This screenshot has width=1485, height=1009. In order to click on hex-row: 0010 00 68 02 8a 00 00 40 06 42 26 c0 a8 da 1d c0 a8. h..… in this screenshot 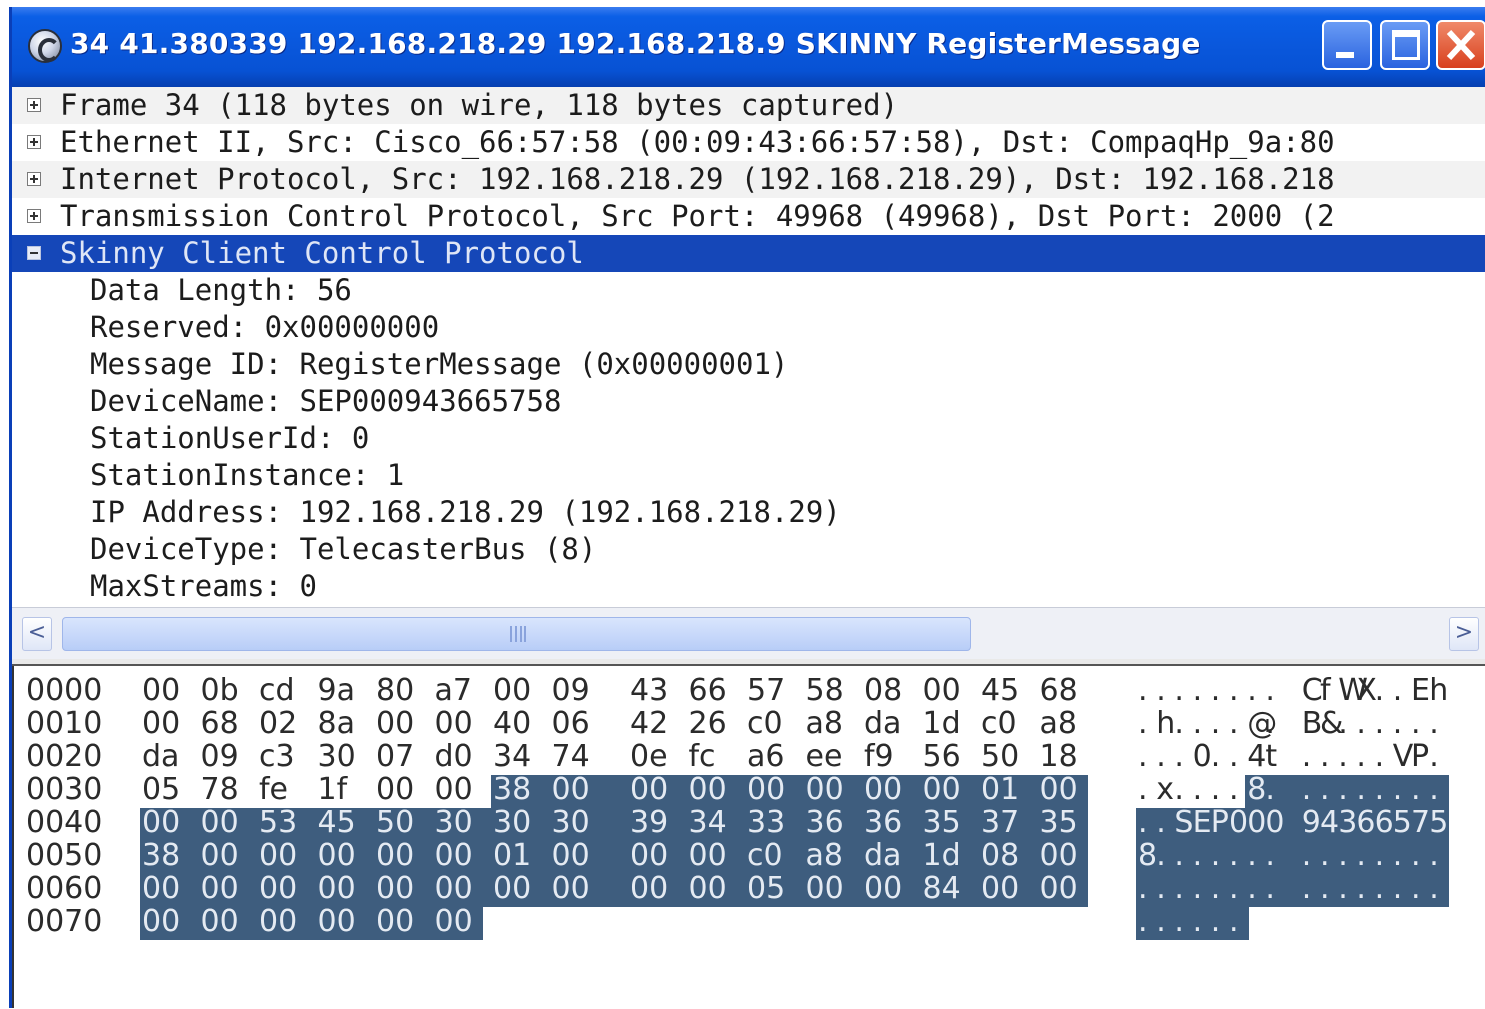, I will do `click(749, 723)`.